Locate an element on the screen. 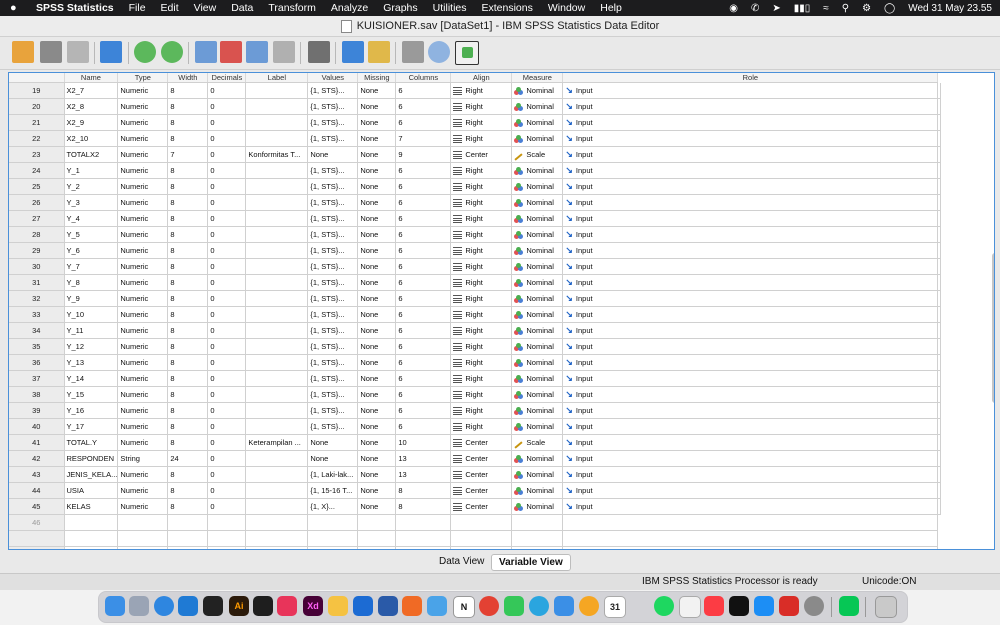  row-number: 41 is located at coordinates (37, 442).